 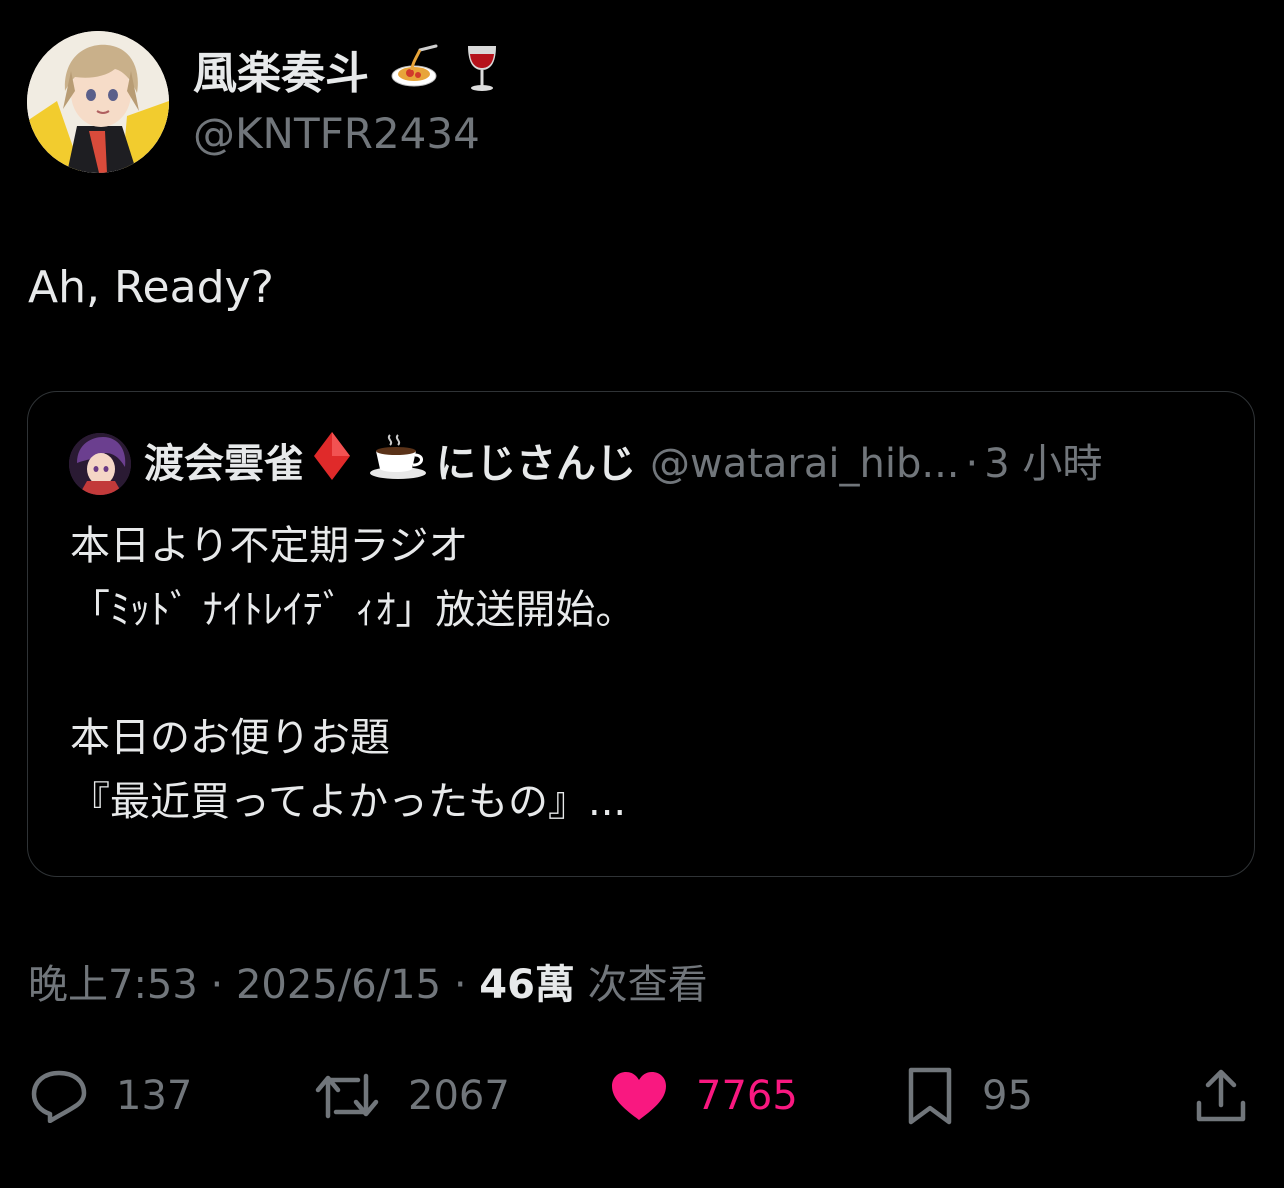 What do you see at coordinates (353, 610) in the screenshot?
I see `quote-line: 「ﾐｯﾄﾞ ﾅｲﾄﾚｲﾃﾞ ｨｵ」放送開始。` at bounding box center [353, 610].